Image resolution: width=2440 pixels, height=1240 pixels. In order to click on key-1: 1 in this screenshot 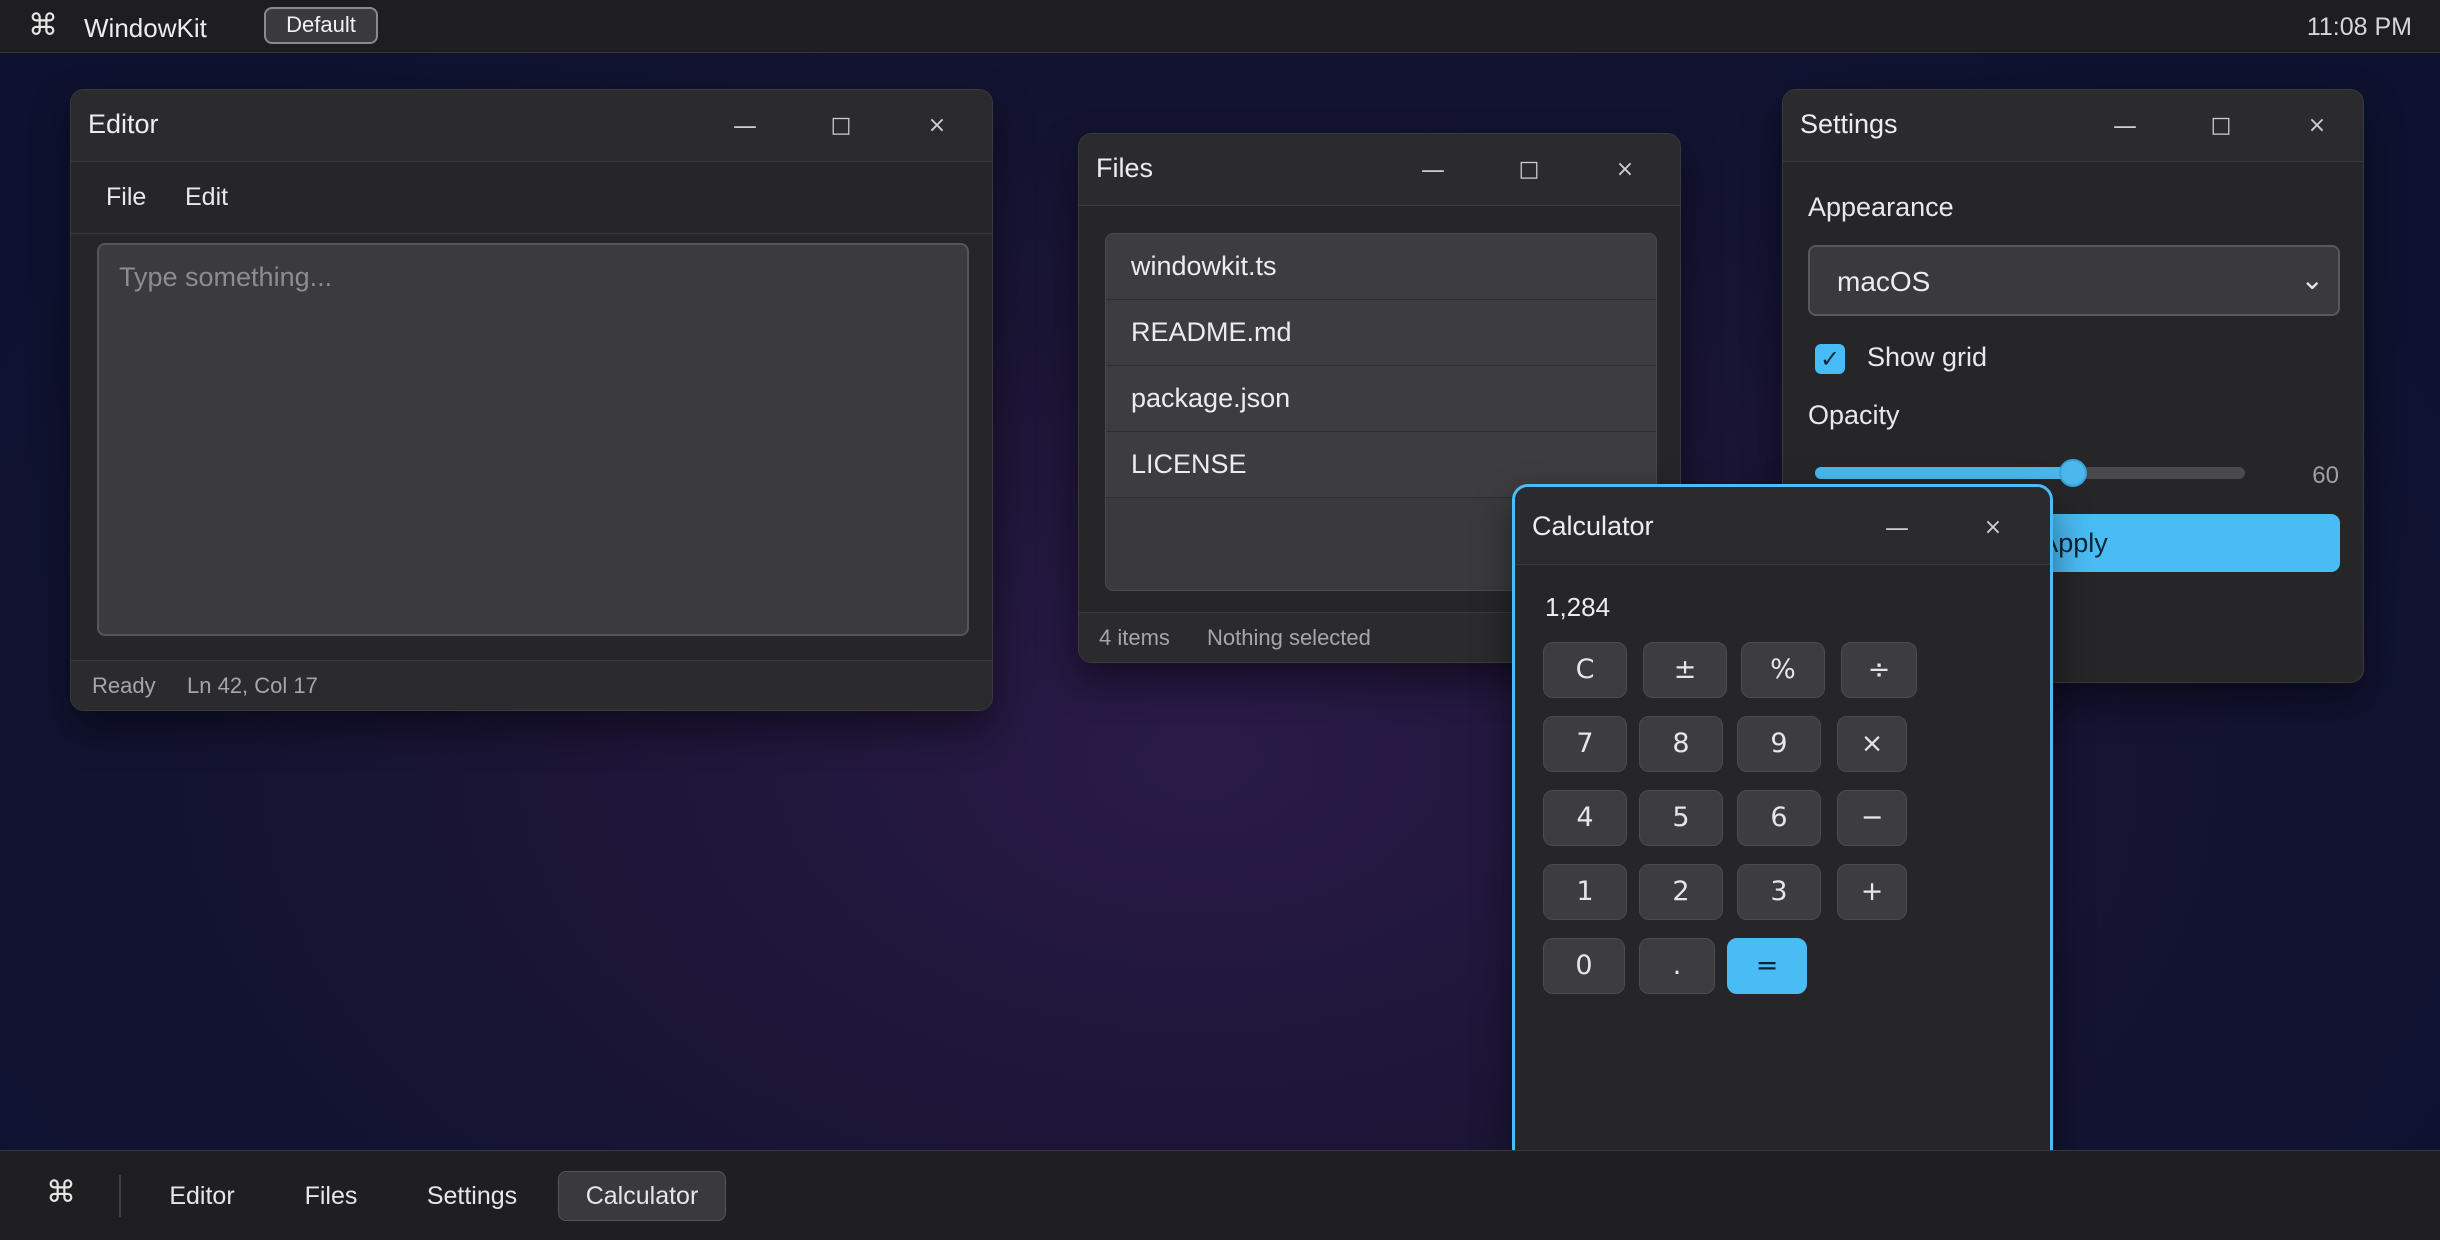, I will do `click(1585, 892)`.